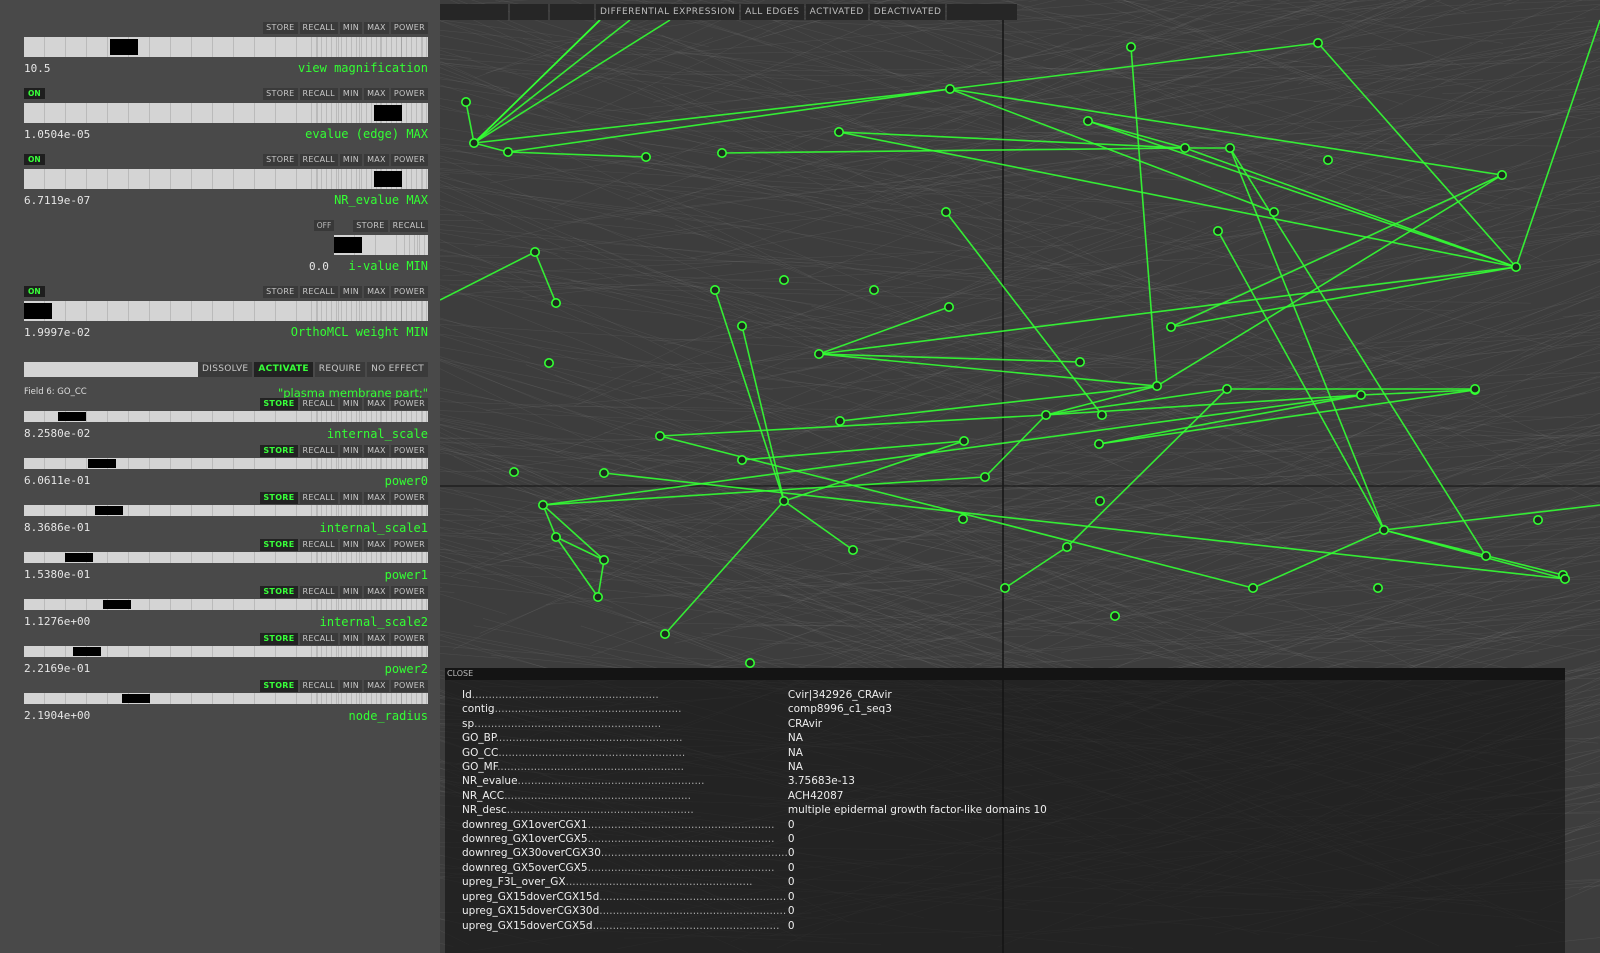 The height and width of the screenshot is (953, 1600). I want to click on evalue-edge-max-slider, so click(226, 113).